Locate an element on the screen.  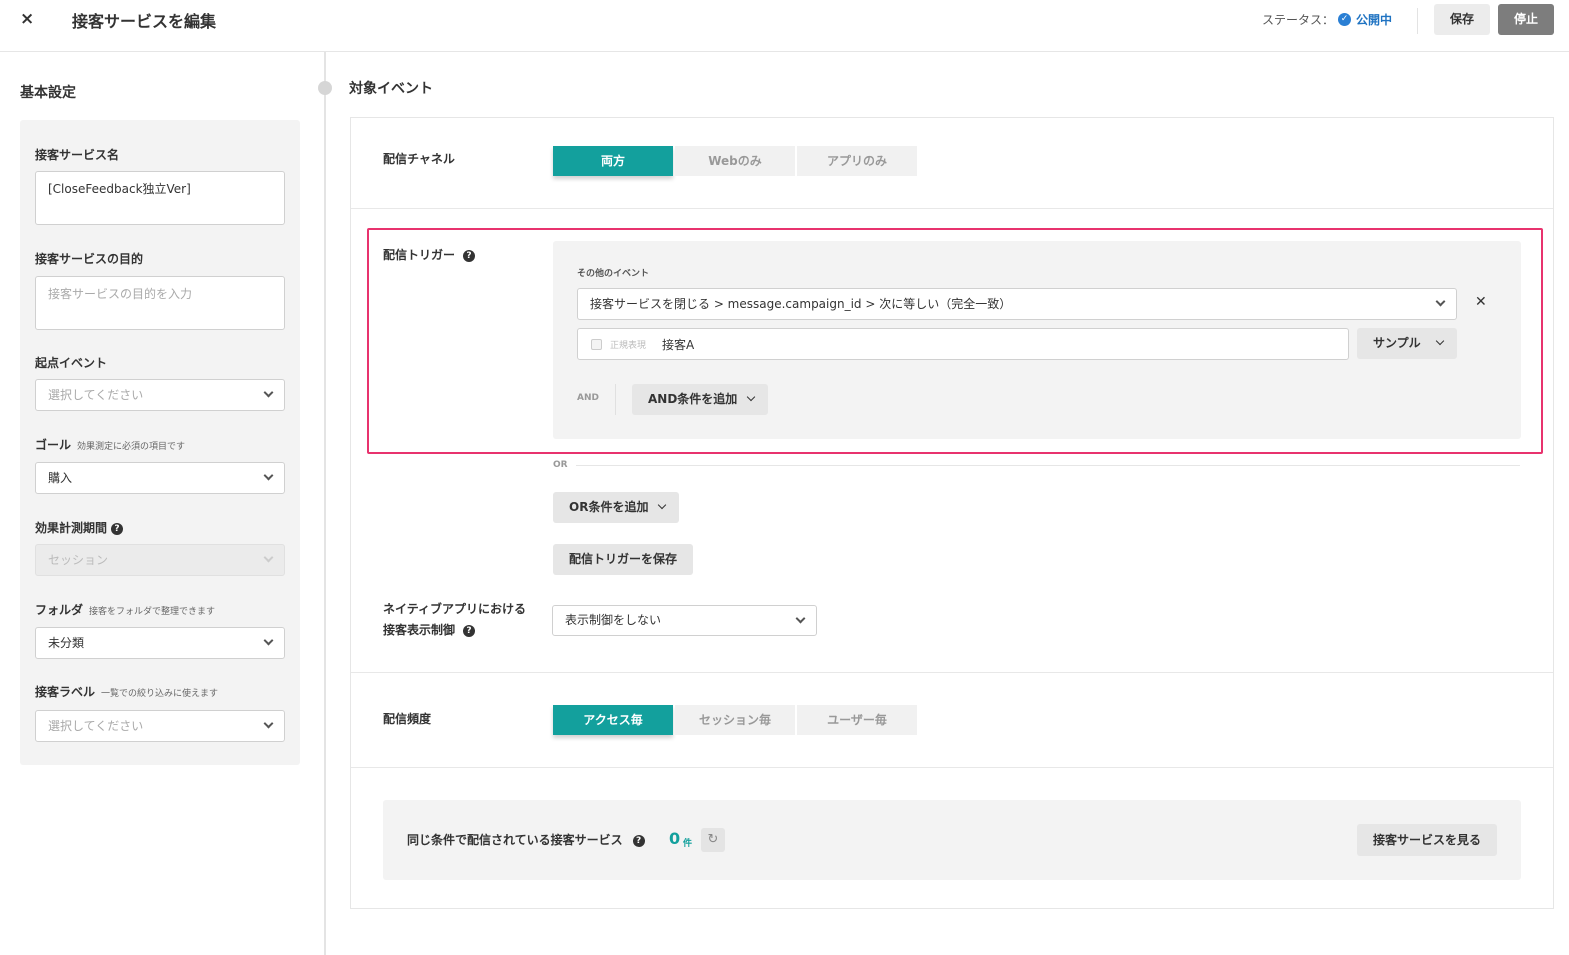
match-value-input: 正規表現 接客A is located at coordinates (963, 344).